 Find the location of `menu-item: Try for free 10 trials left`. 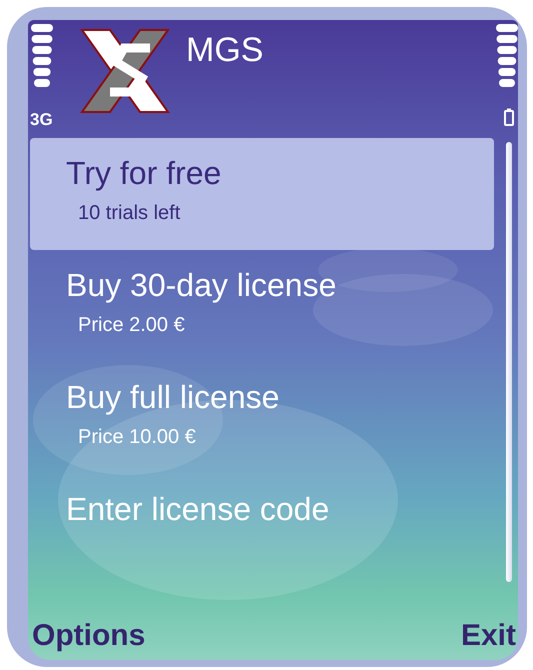

menu-item: Try for free 10 trials left is located at coordinates (262, 194).